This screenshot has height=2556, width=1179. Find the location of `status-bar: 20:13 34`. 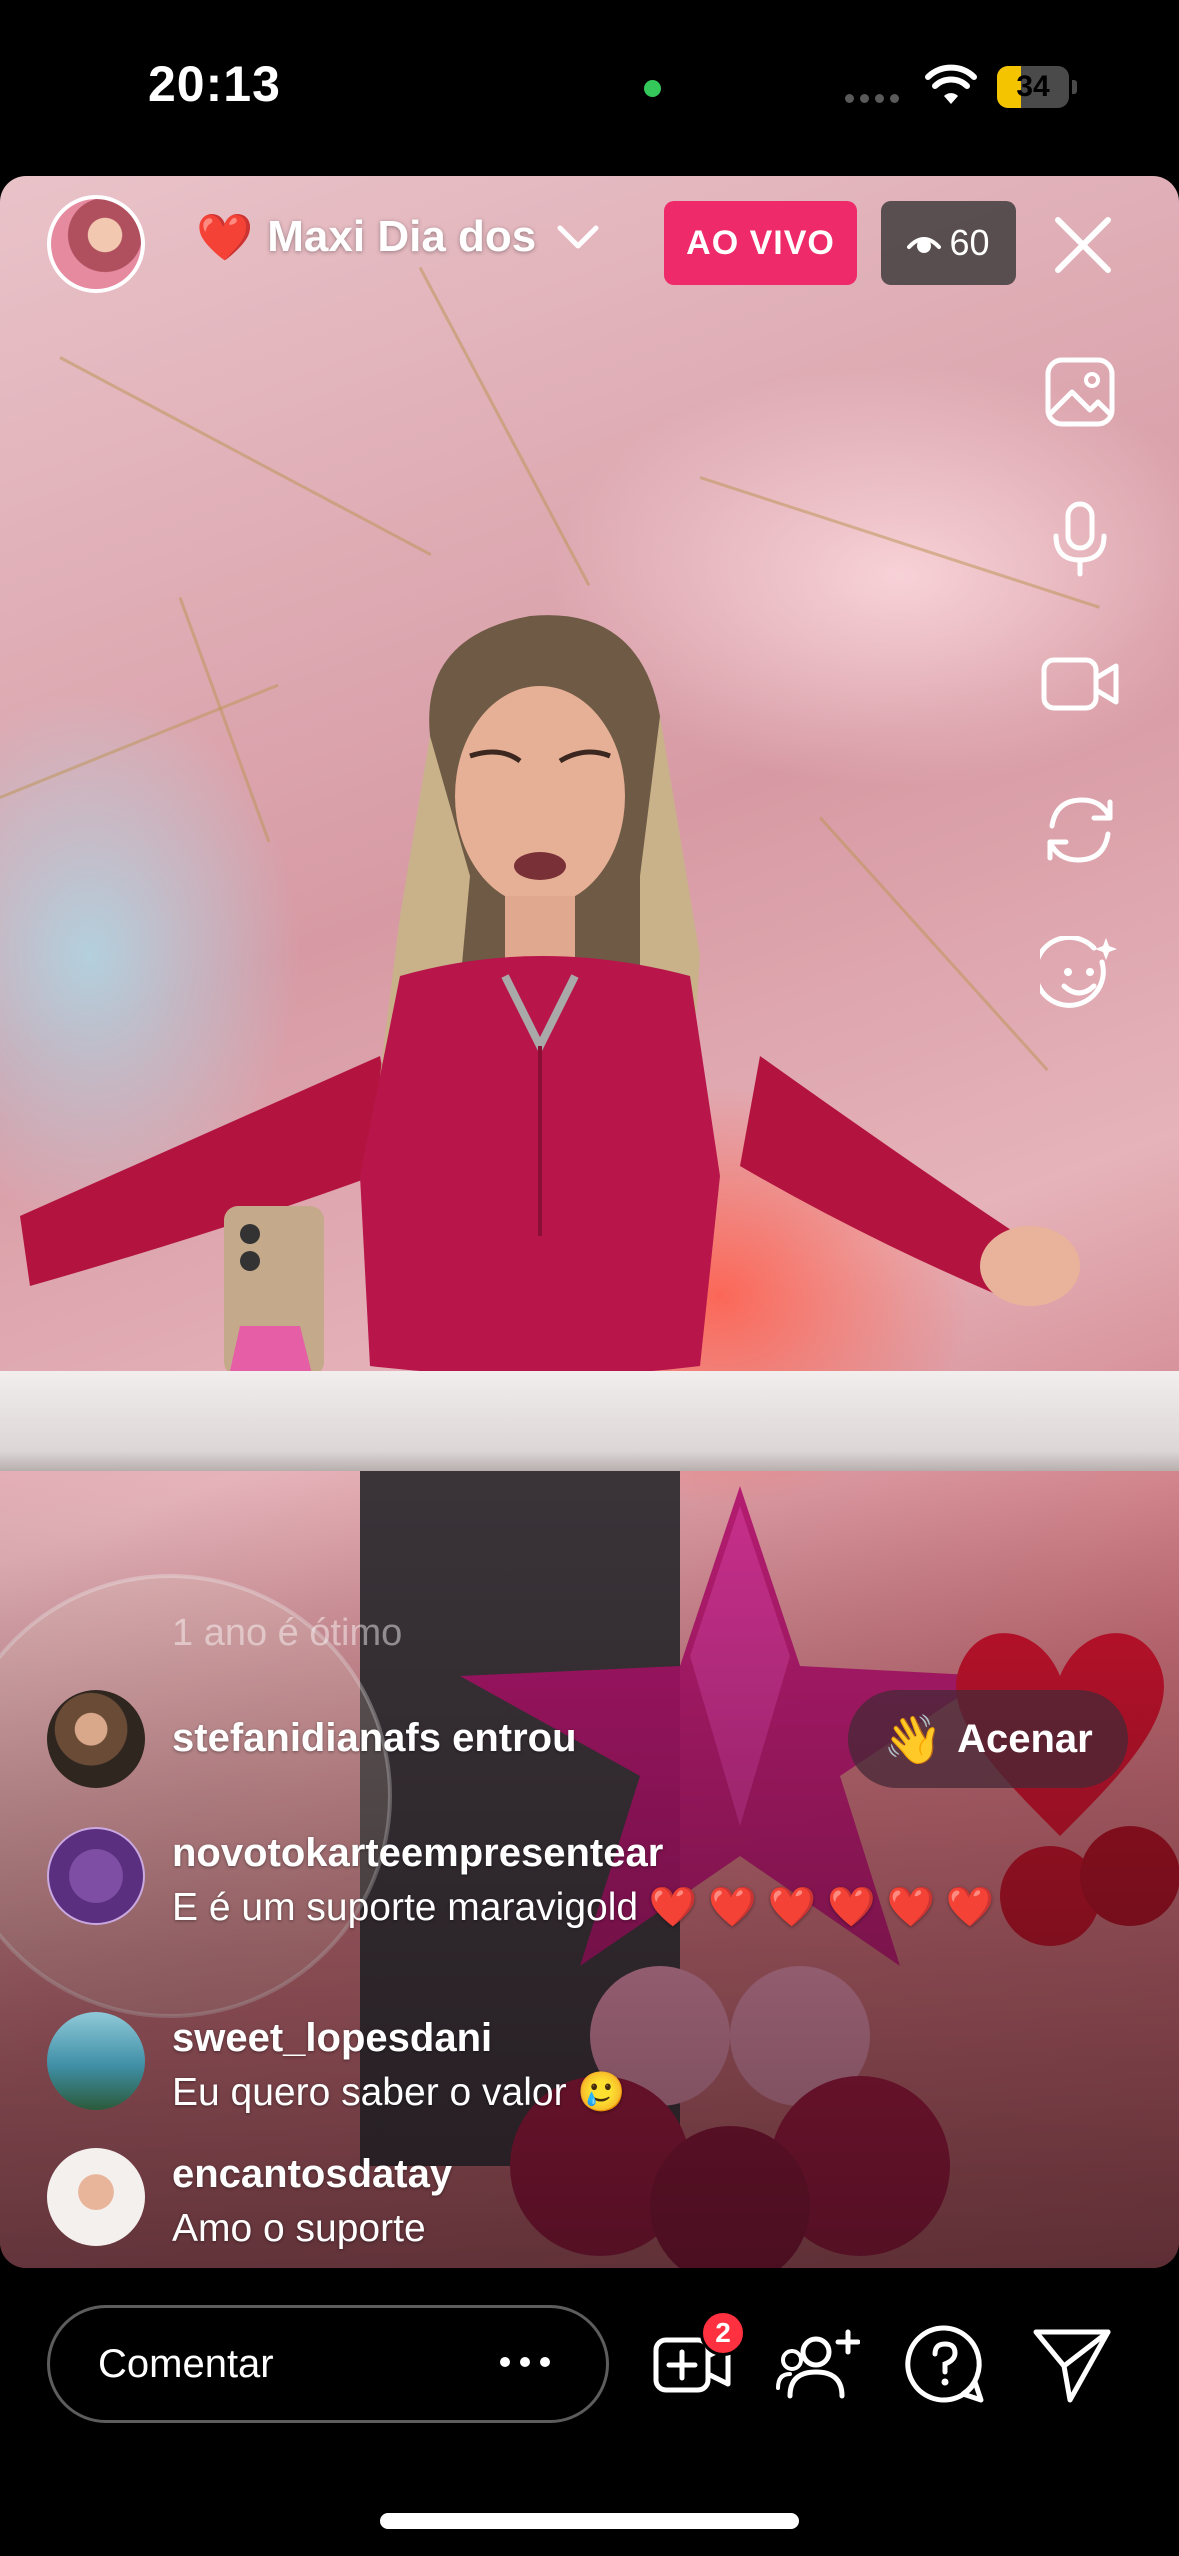

status-bar: 20:13 34 is located at coordinates (589, 88).